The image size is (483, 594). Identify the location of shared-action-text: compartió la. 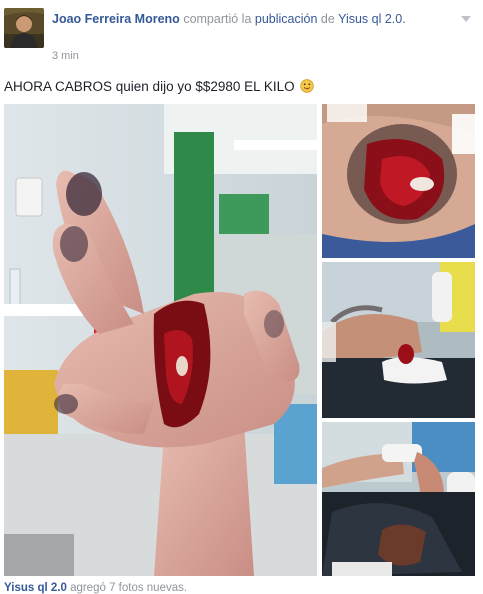
(217, 19).